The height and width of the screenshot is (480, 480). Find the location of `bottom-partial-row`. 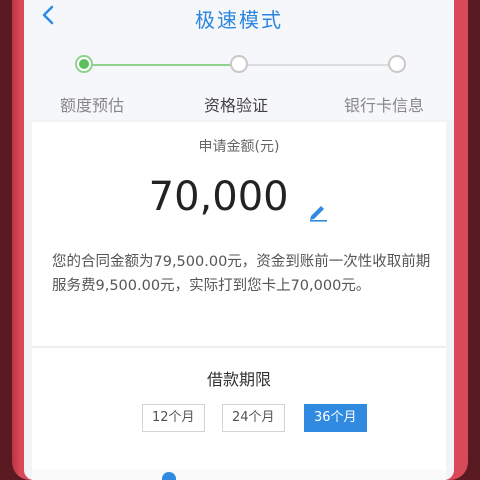

bottom-partial-row is located at coordinates (239, 475).